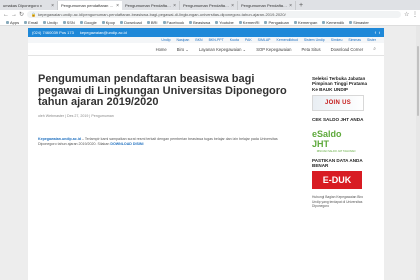 The width and height of the screenshot is (420, 280). I want to click on nav-sop: SOP Kepegawaian, so click(273, 49).